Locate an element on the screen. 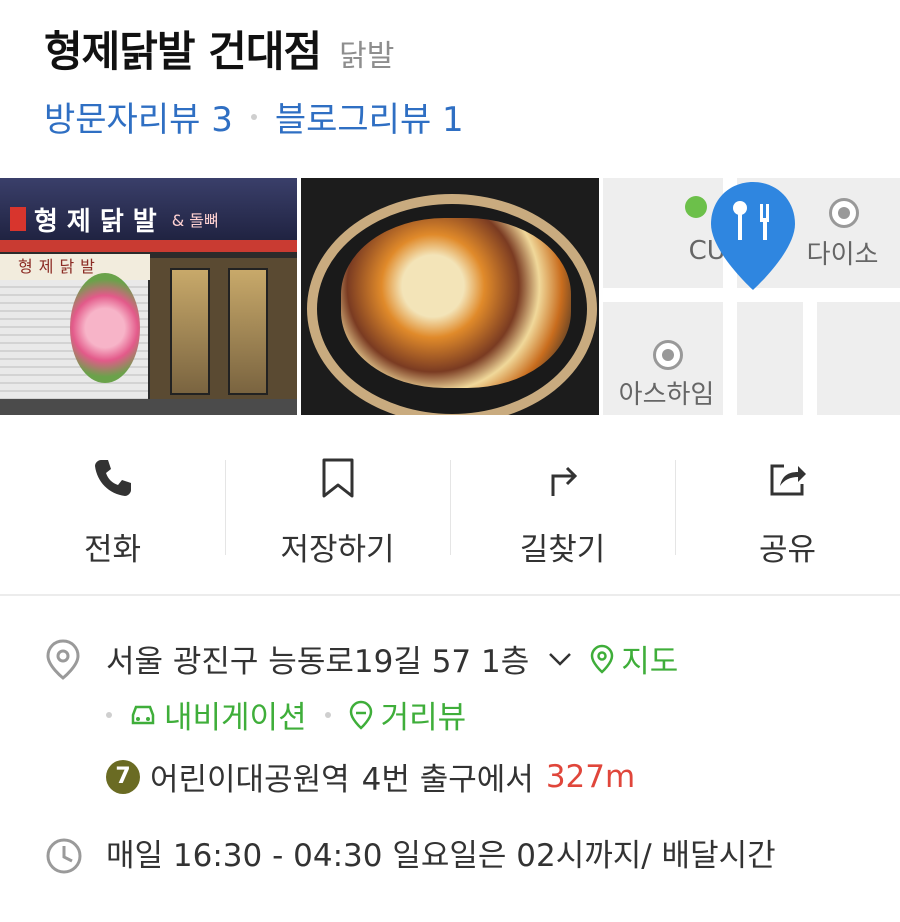  place-title: 형제닭발 건대점 is located at coordinates (183, 51).